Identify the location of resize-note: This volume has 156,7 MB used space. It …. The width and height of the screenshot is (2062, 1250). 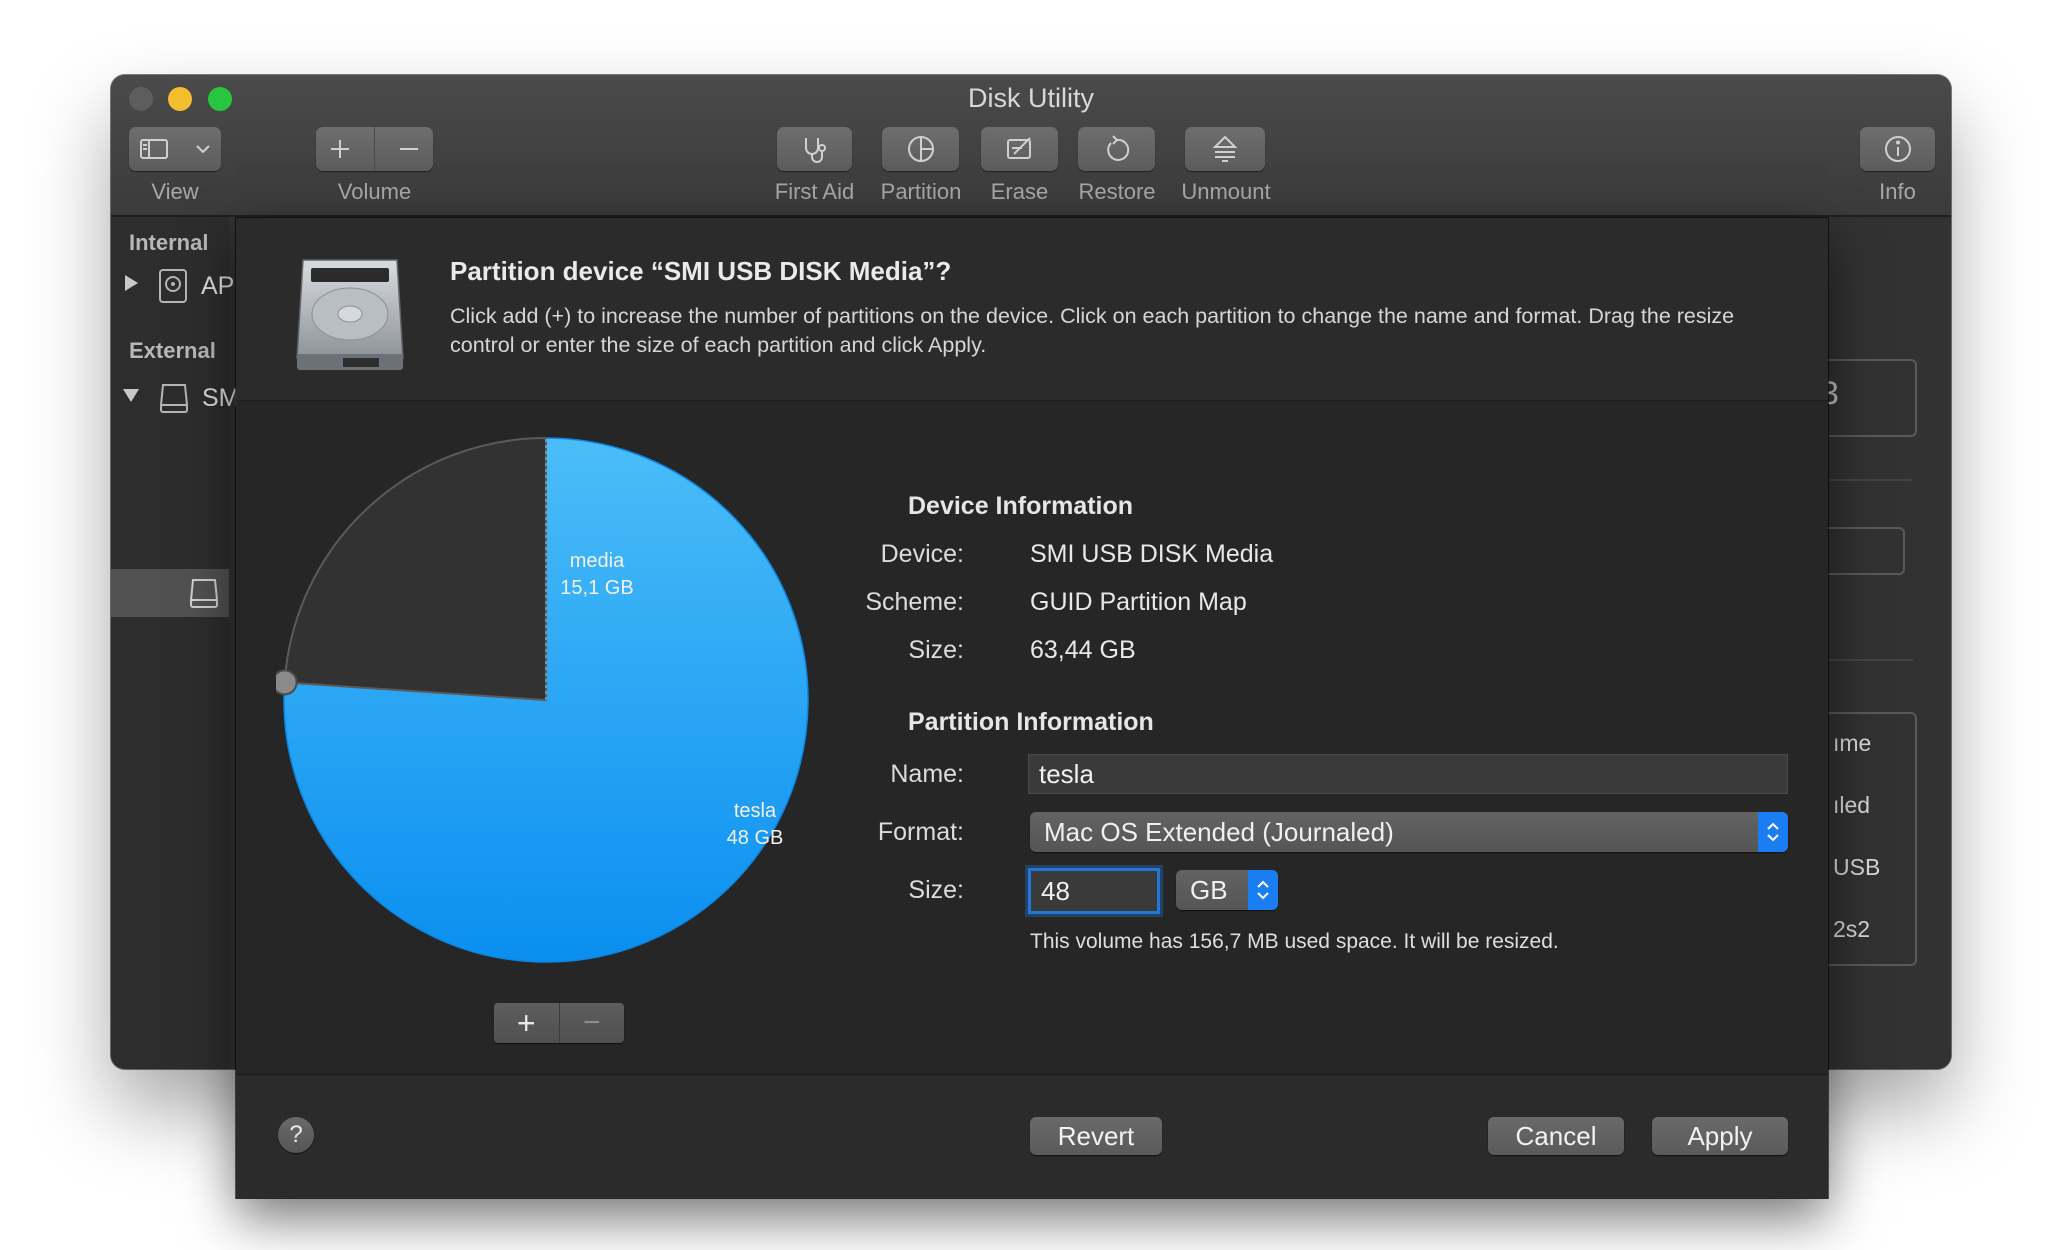
(1294, 941).